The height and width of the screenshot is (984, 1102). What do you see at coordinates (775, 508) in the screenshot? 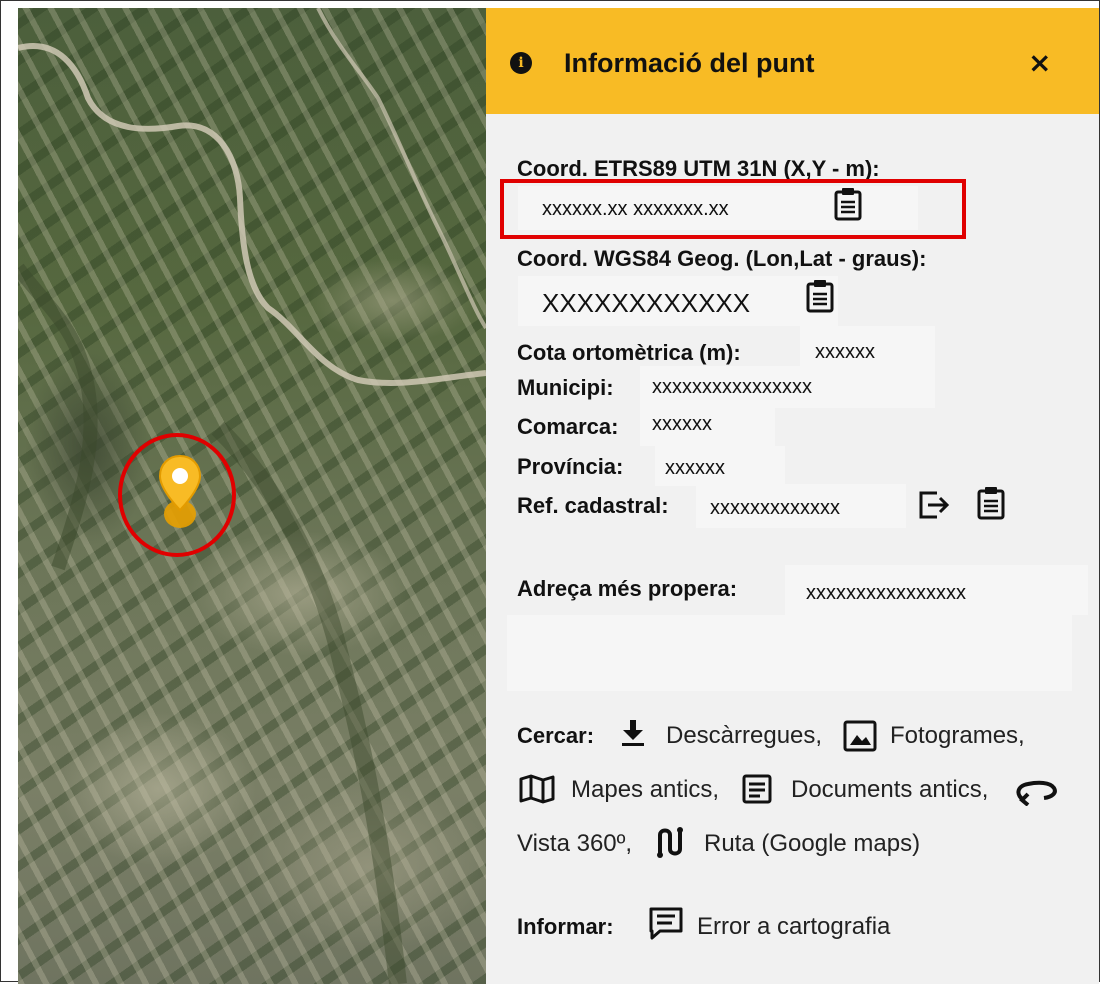
I see `refcad-value: xxxxxxxxxxxxx` at bounding box center [775, 508].